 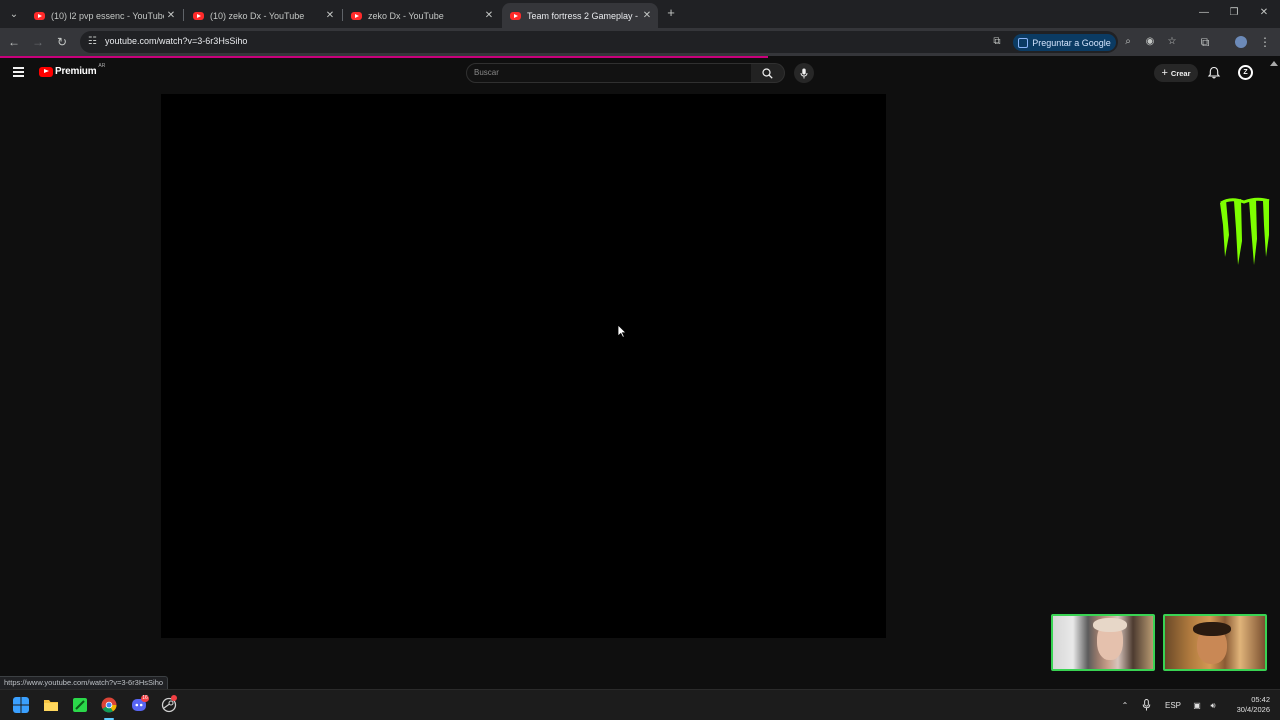 I want to click on tab-title: zeko Dx - YouTube, so click(x=406, y=15).